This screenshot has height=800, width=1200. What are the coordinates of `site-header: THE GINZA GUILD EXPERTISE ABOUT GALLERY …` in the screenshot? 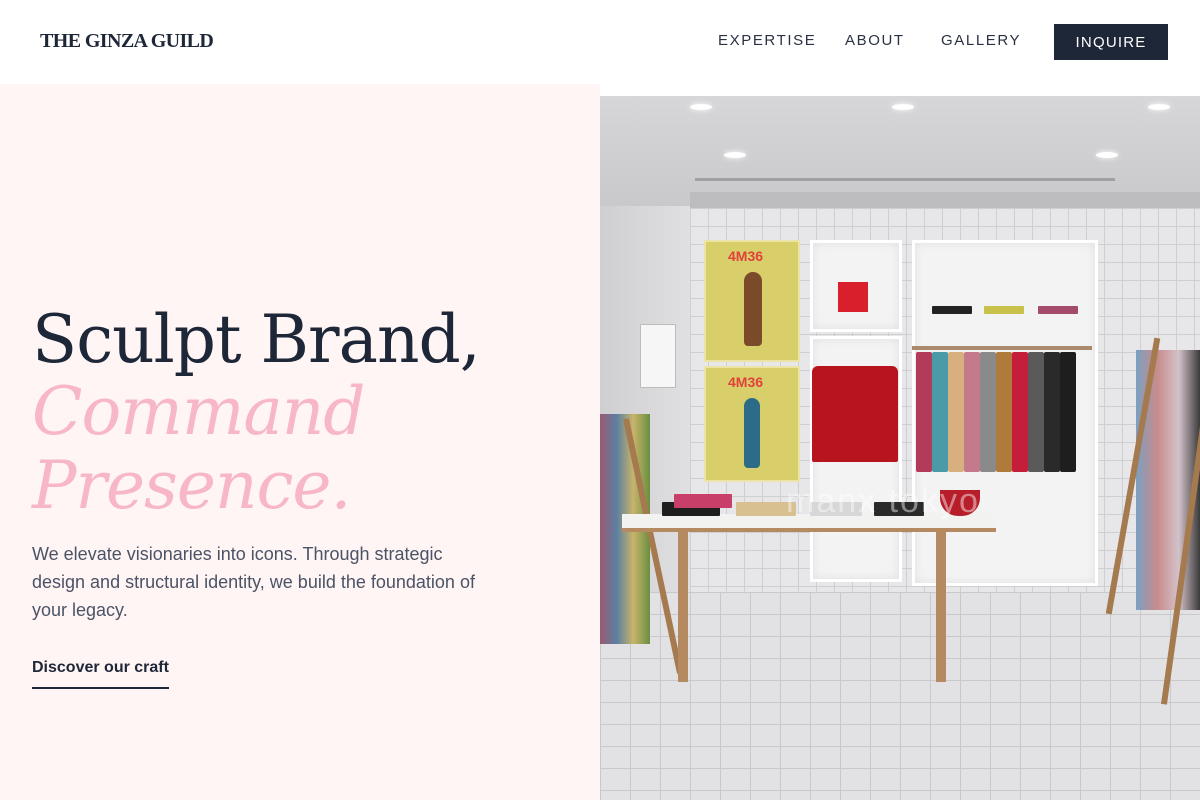 It's located at (600, 42).